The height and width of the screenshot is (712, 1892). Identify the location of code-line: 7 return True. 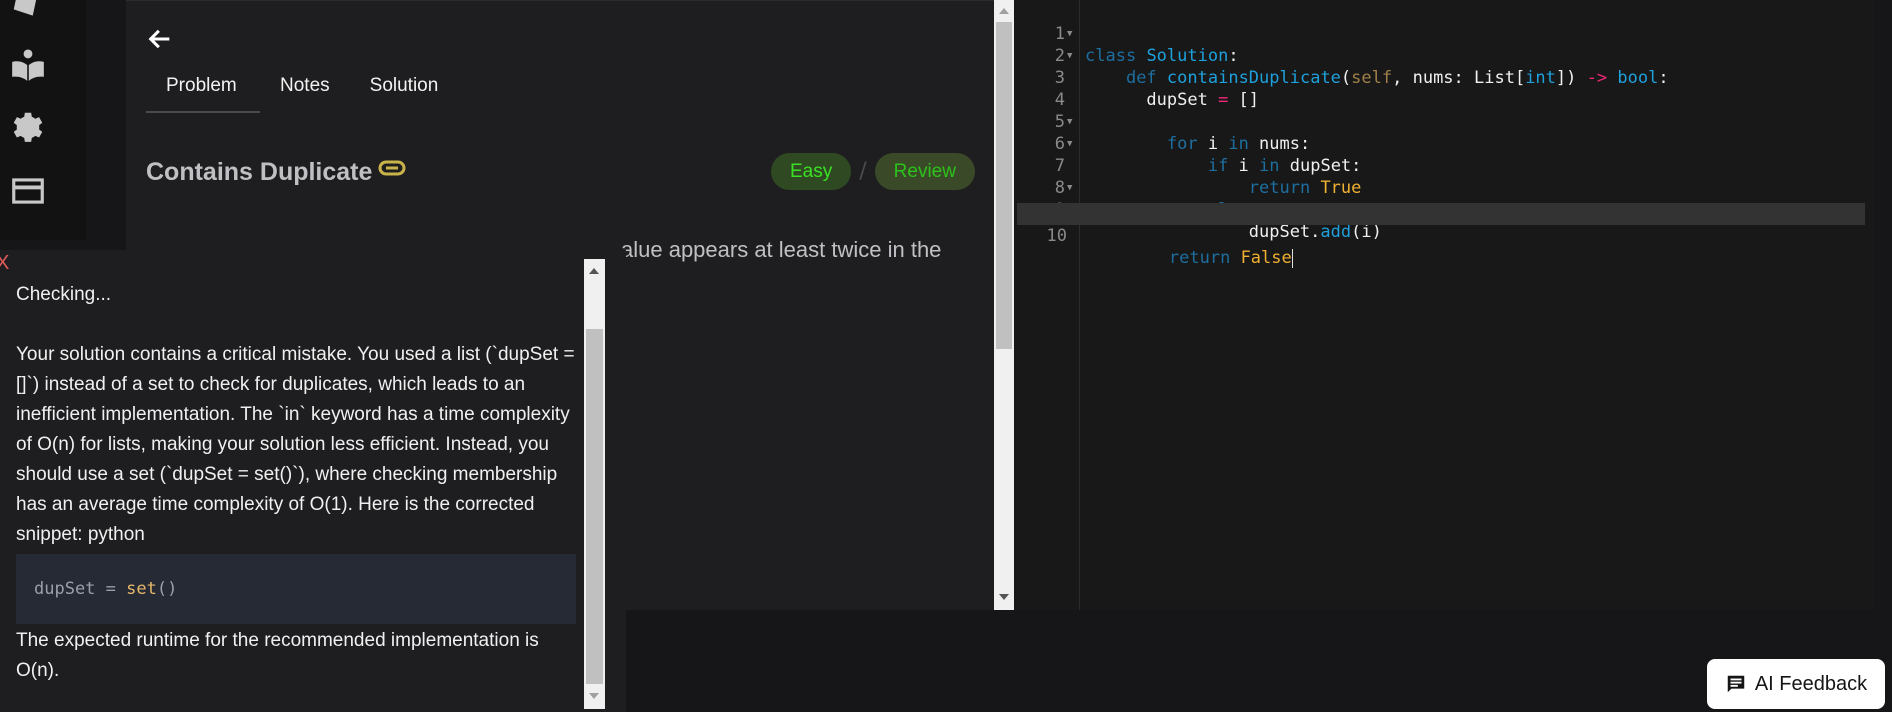
(1440, 165).